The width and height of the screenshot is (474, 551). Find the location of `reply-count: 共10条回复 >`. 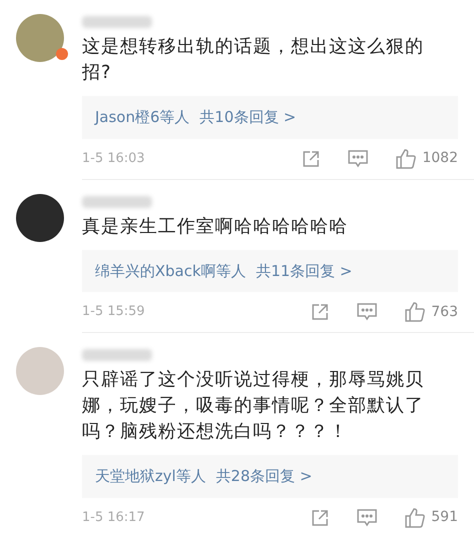

reply-count: 共10条回复 > is located at coordinates (248, 117).